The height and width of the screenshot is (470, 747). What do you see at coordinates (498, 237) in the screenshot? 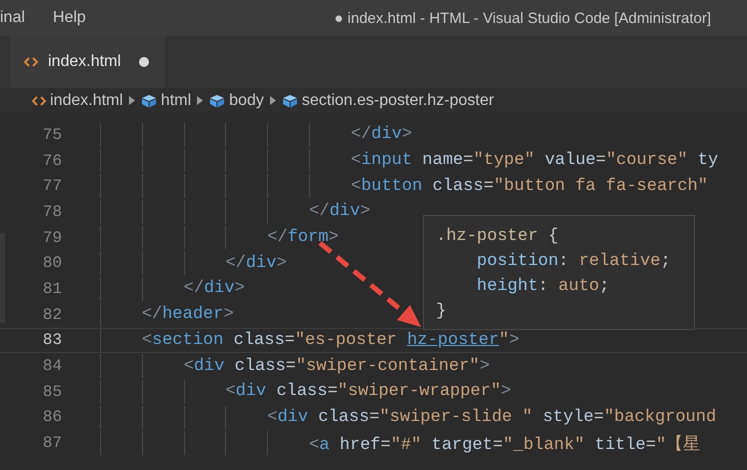
I see `css-rule-line: .hz-poster {` at bounding box center [498, 237].